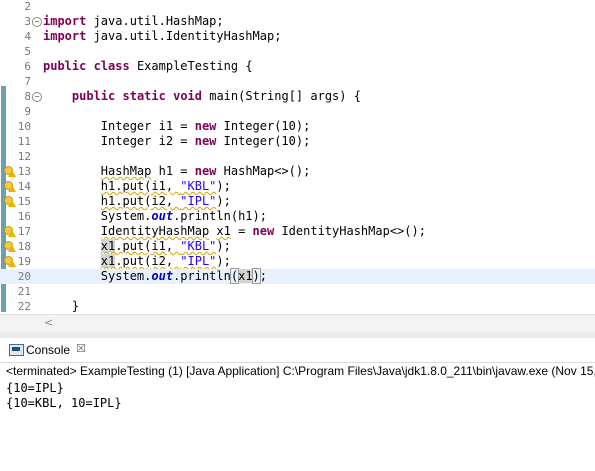  What do you see at coordinates (297, 261) in the screenshot?
I see `code-line: 19 x1.put(i2, "IPL");` at bounding box center [297, 261].